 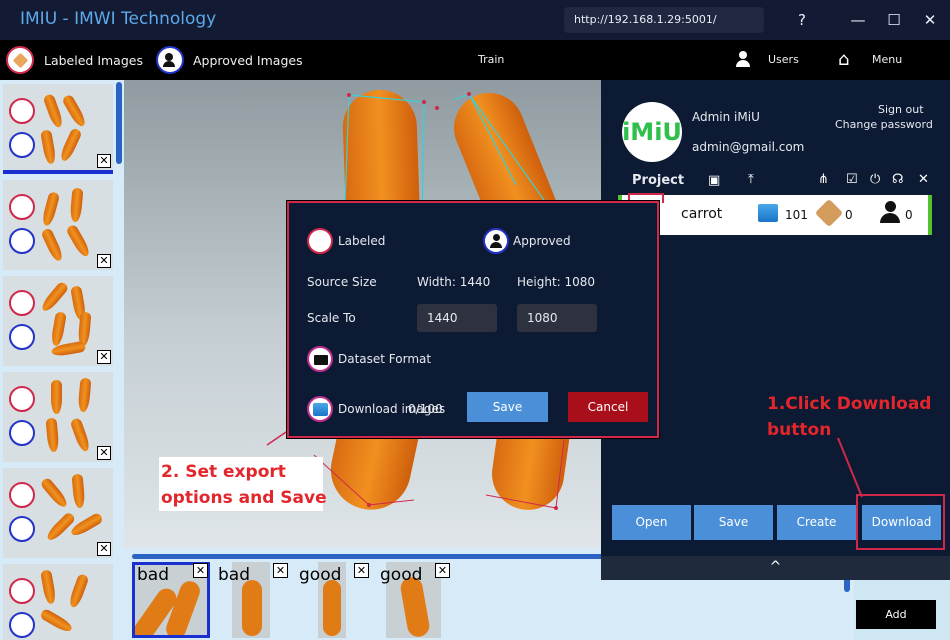 What do you see at coordinates (896, 614) in the screenshot?
I see `add-button: Add` at bounding box center [896, 614].